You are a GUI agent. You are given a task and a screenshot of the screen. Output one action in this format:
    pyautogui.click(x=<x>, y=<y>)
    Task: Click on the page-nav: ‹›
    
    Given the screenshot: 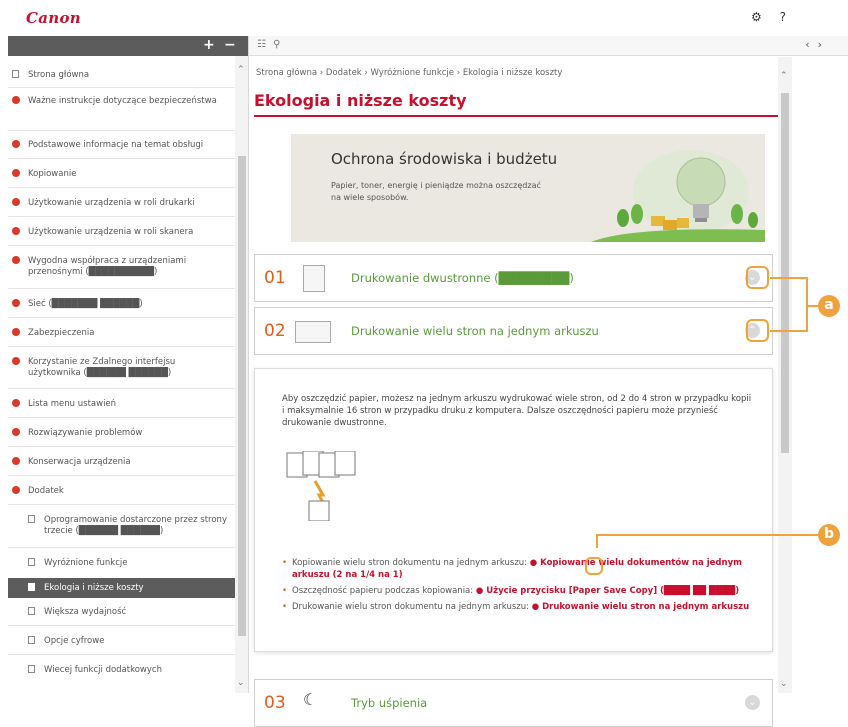 What is the action you would take?
    pyautogui.click(x=817, y=44)
    